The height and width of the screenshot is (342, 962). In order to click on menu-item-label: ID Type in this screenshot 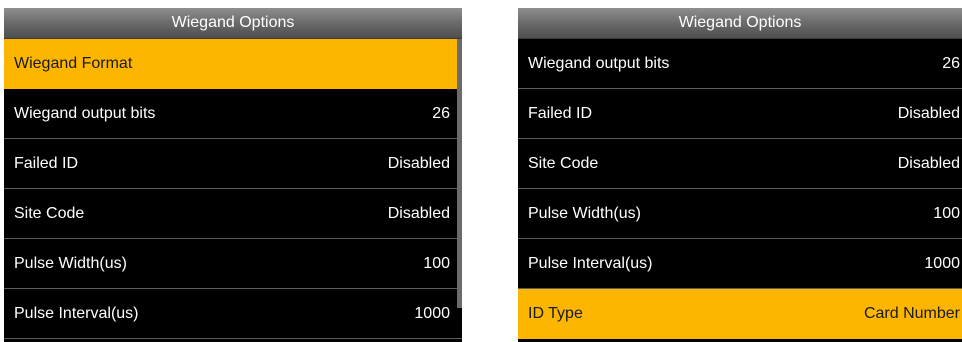, I will do `click(555, 313)`.